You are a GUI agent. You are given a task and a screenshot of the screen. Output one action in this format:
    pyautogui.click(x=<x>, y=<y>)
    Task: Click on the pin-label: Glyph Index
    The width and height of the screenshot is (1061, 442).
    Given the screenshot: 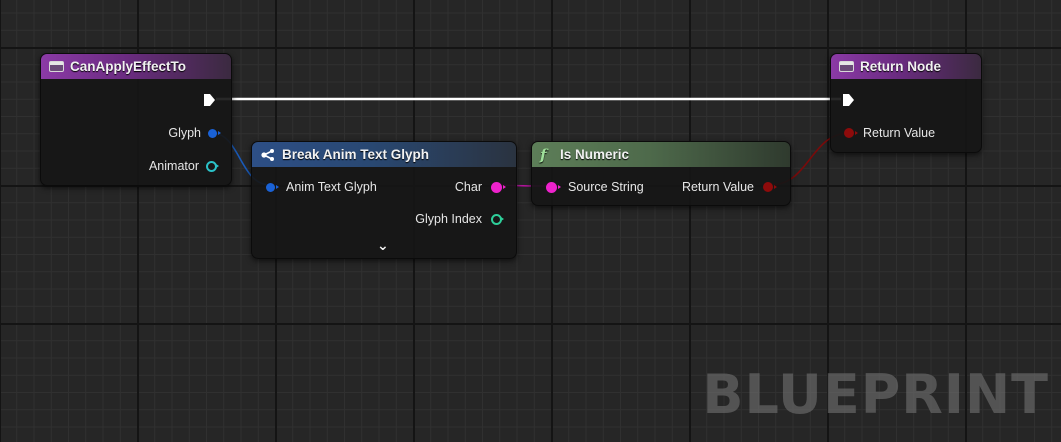 What is the action you would take?
    pyautogui.click(x=448, y=219)
    